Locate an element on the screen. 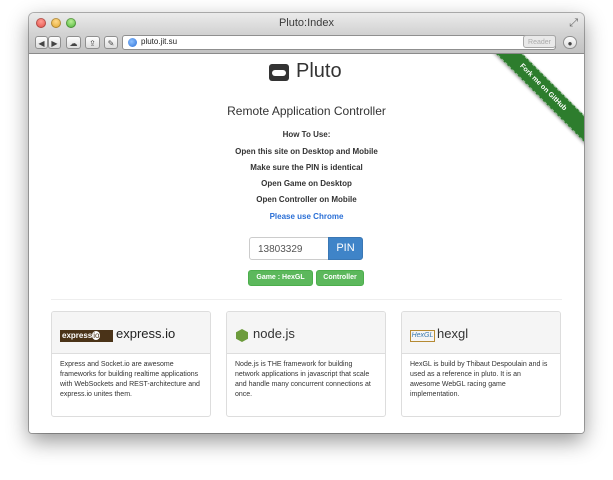 The image size is (613, 480). browser-toolbar: ◀ ▶ ☁ ⇪ ✎ pluto.jit.su ↻ Reader ● is located at coordinates (306, 43).